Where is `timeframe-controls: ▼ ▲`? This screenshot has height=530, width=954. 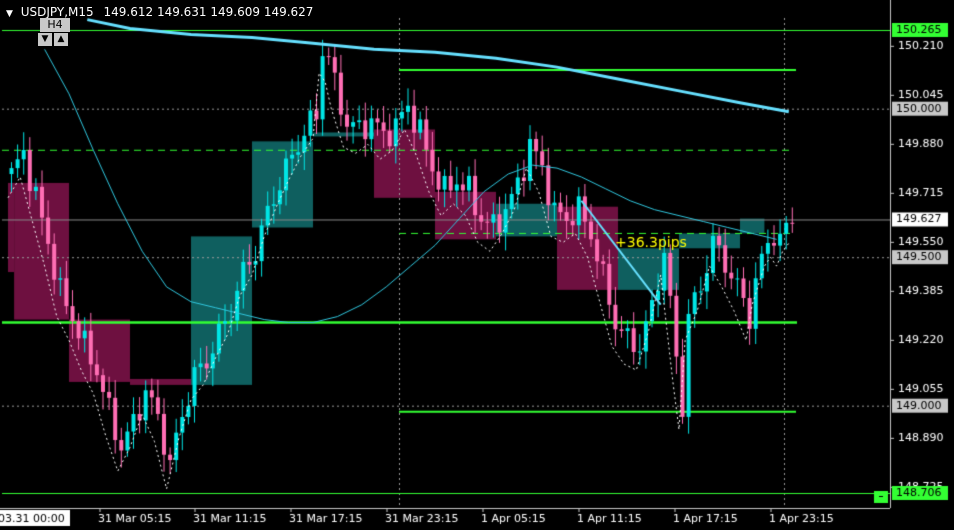 timeframe-controls: ▼ ▲ is located at coordinates (53, 39).